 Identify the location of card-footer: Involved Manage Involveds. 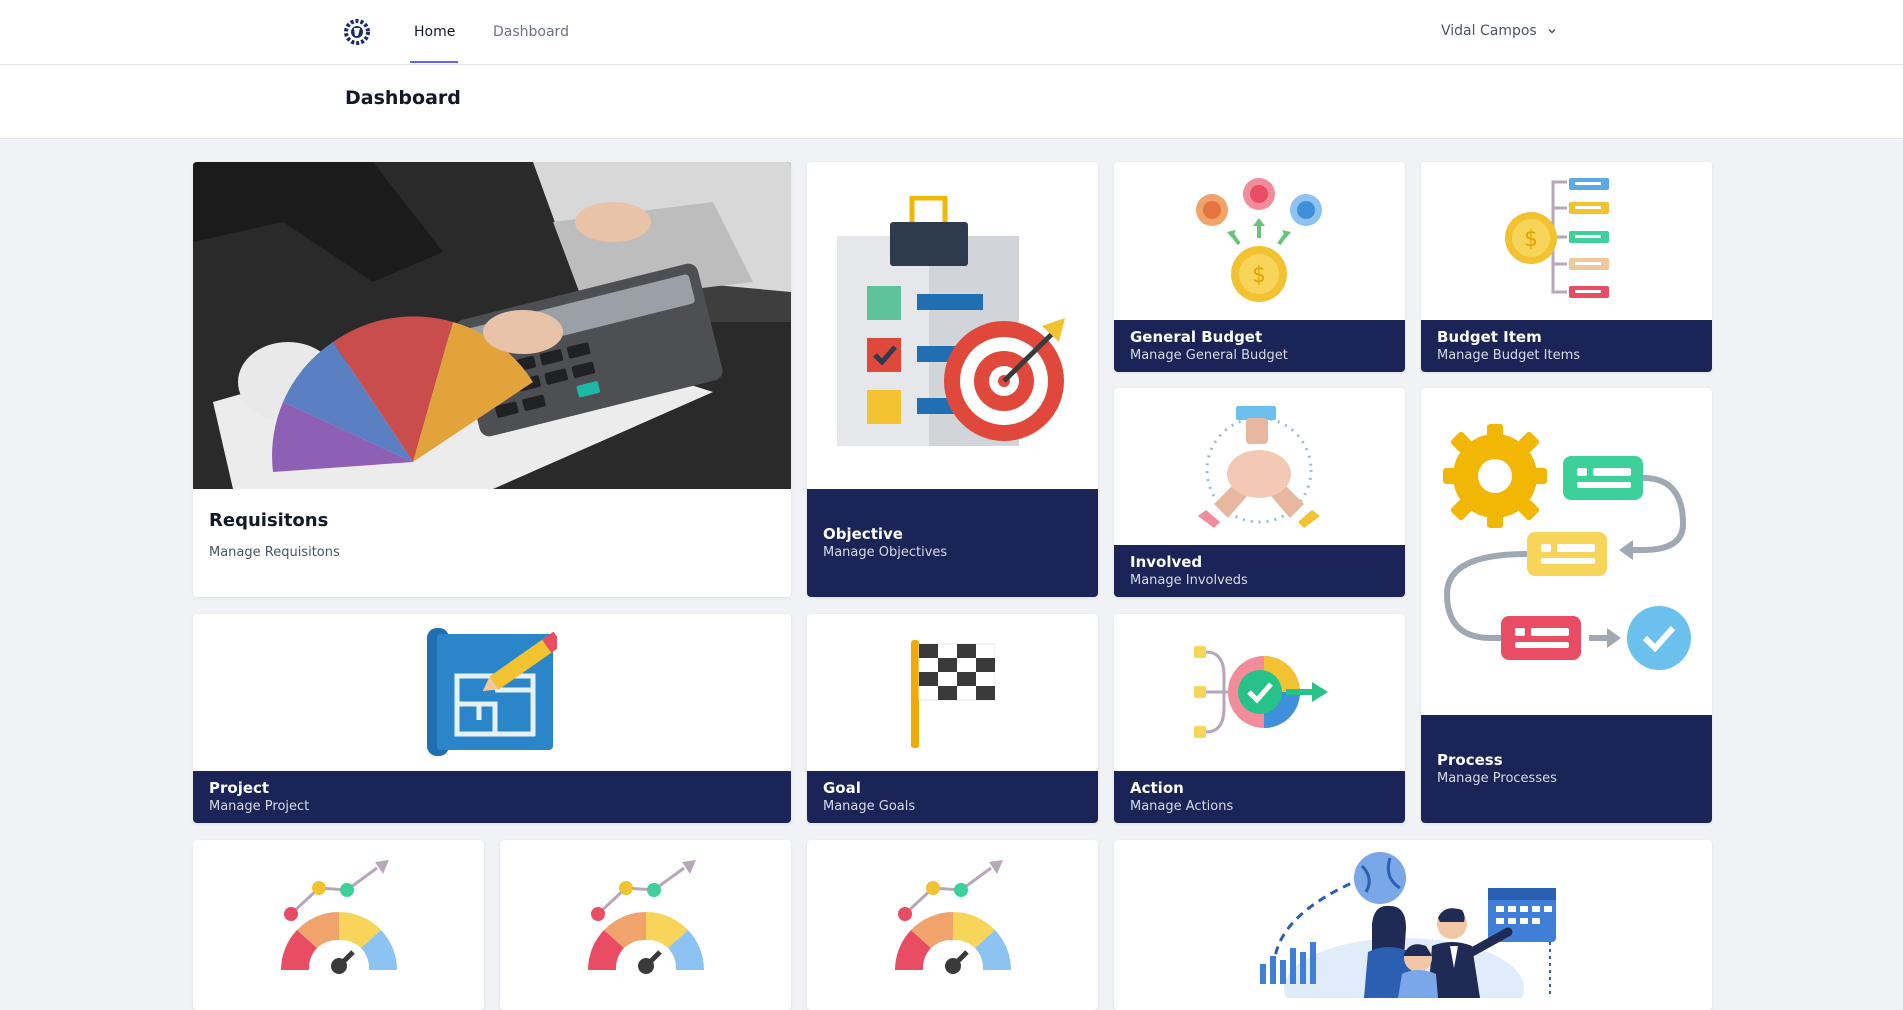
(1259, 571).